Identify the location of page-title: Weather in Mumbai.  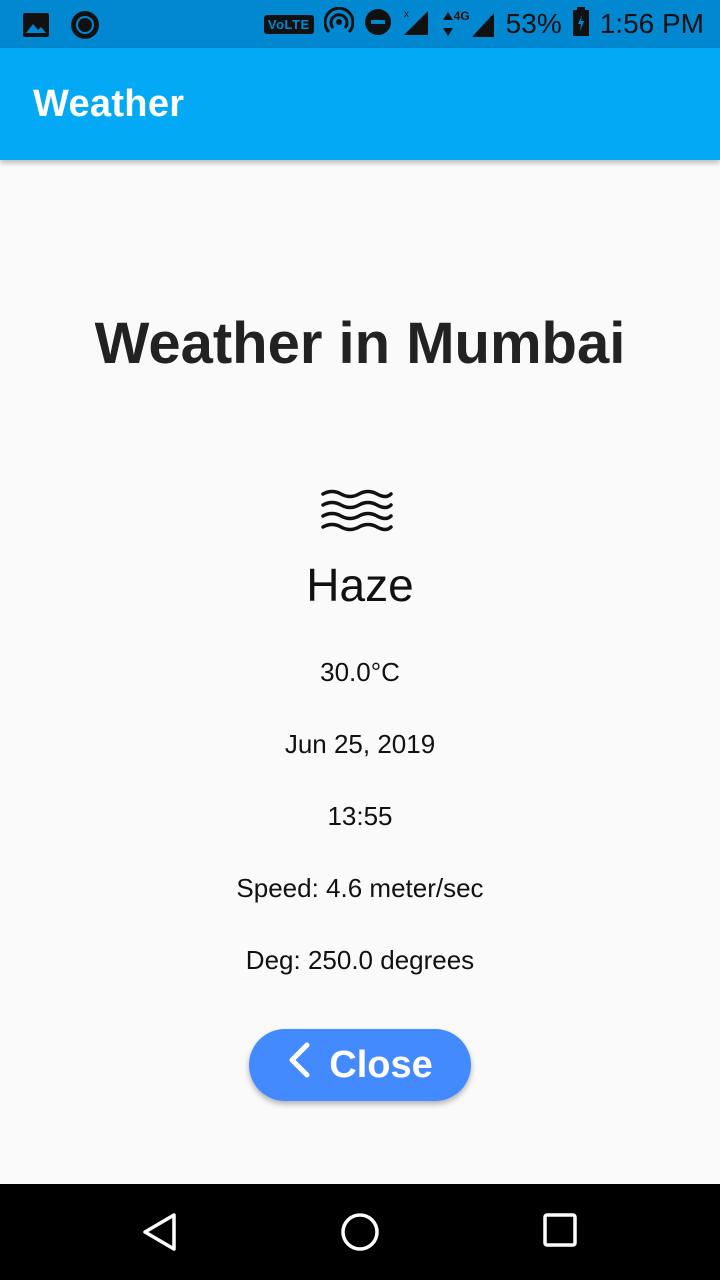
(360, 343).